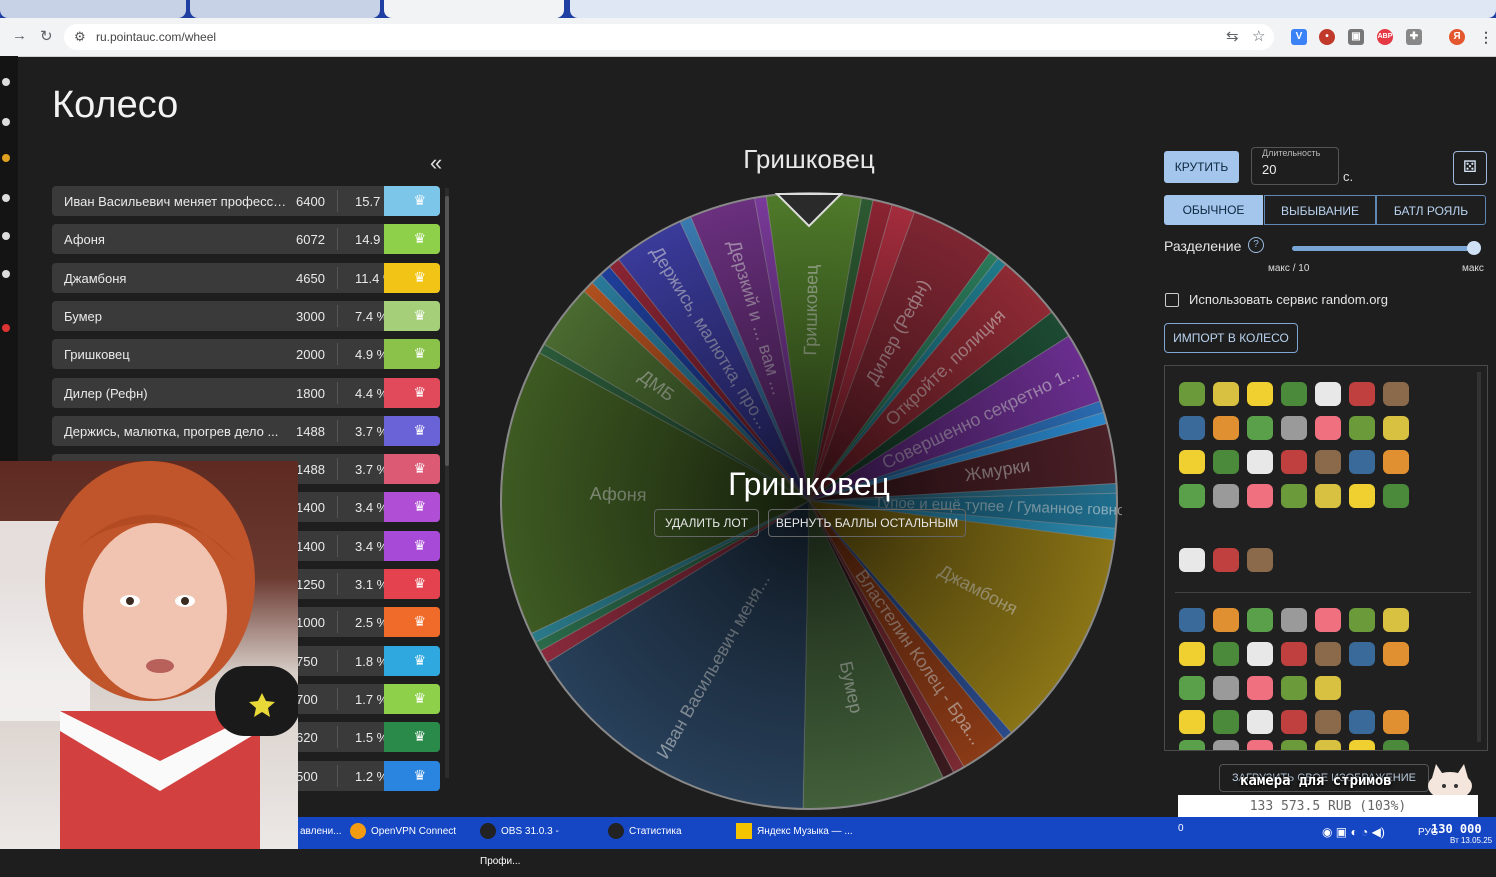  Describe the element at coordinates (474, 9) in the screenshot. I see `browser-tab-active` at that location.